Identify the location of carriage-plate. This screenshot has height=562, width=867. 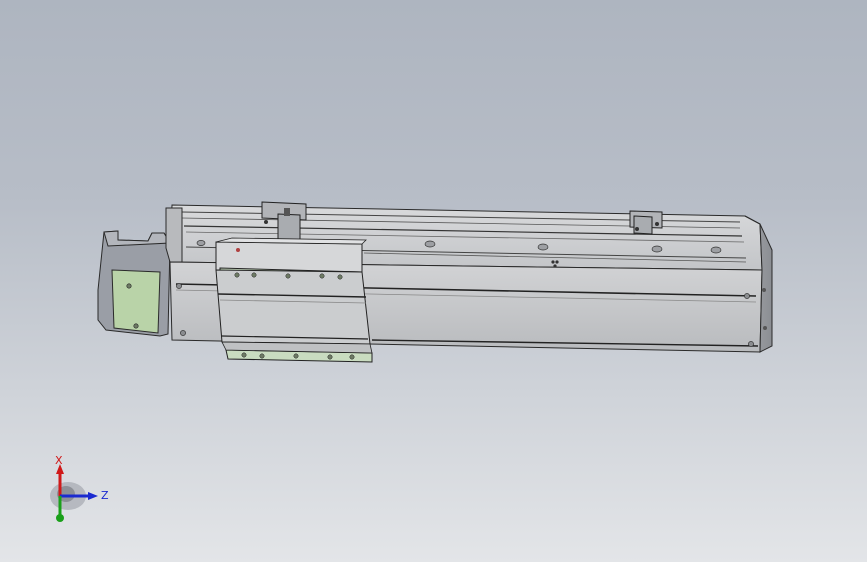
(294, 300).